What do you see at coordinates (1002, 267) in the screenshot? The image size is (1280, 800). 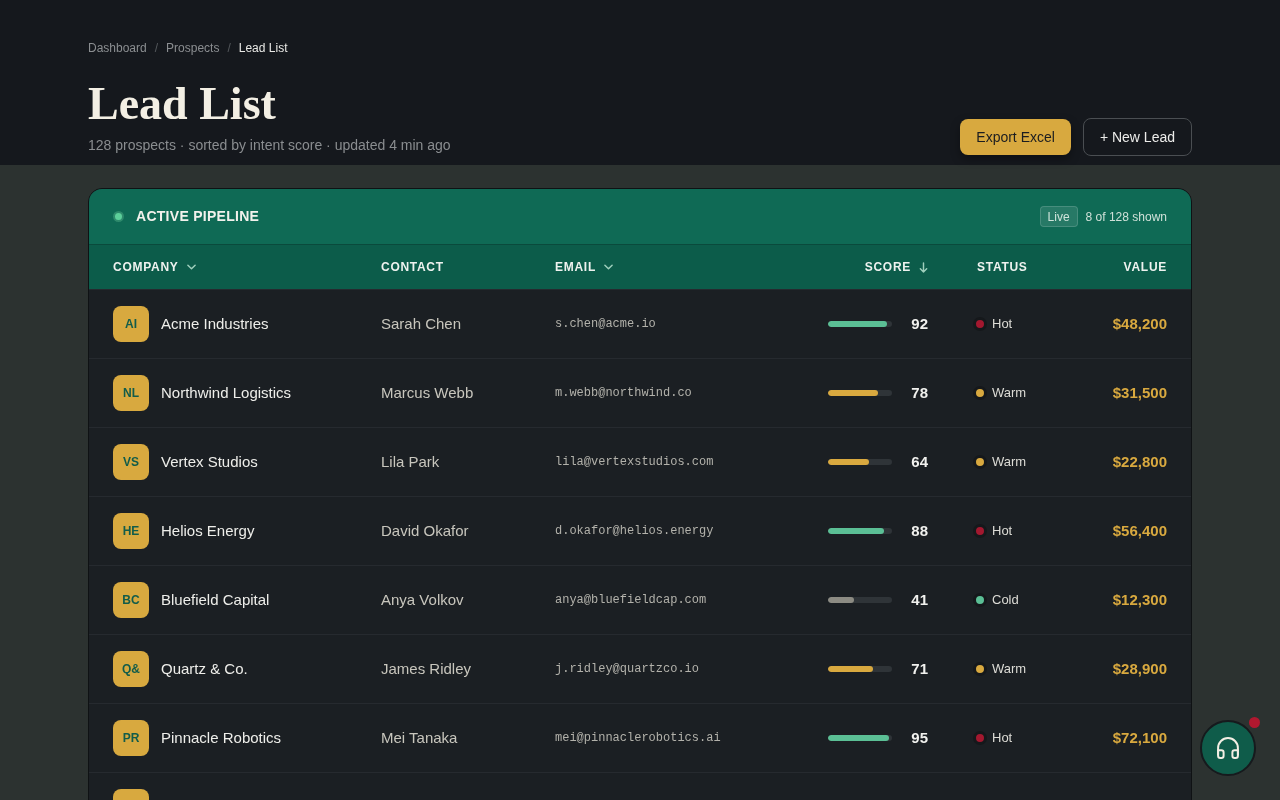 I see `column-header: STATUS` at bounding box center [1002, 267].